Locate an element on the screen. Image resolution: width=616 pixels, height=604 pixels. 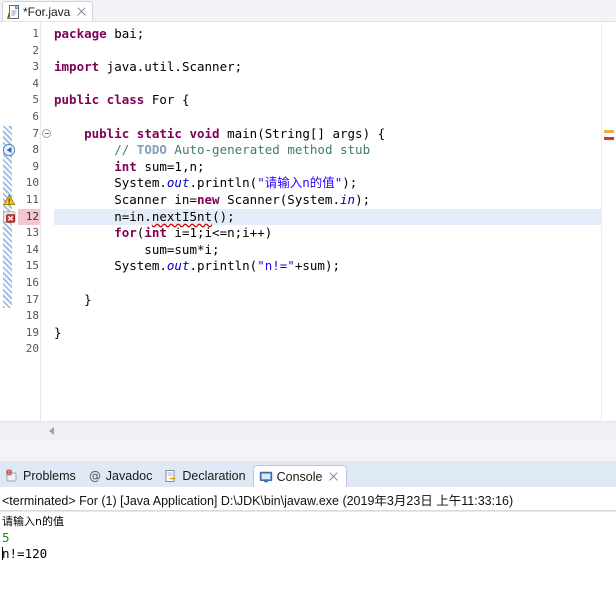
tab-declaration: Declaration is located at coordinates (205, 476).